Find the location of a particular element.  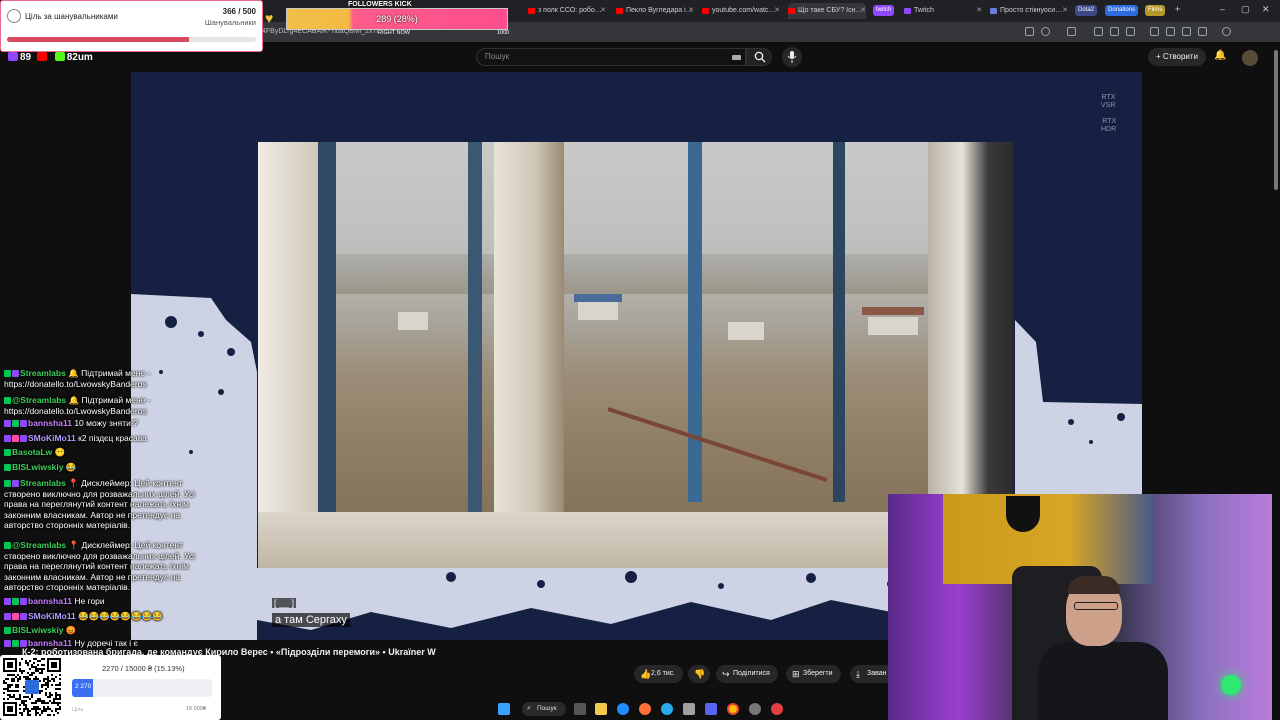

share-button: ↪ Поділитися is located at coordinates (747, 674).